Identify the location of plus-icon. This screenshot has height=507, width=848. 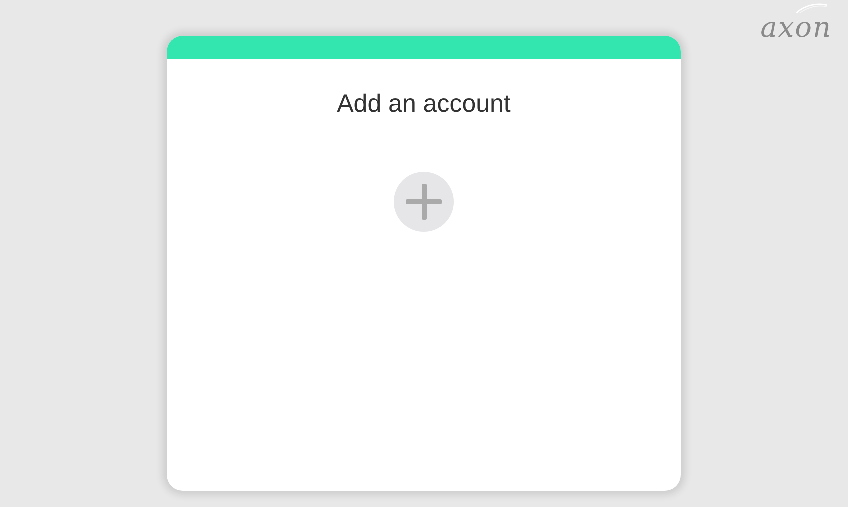
(424, 202).